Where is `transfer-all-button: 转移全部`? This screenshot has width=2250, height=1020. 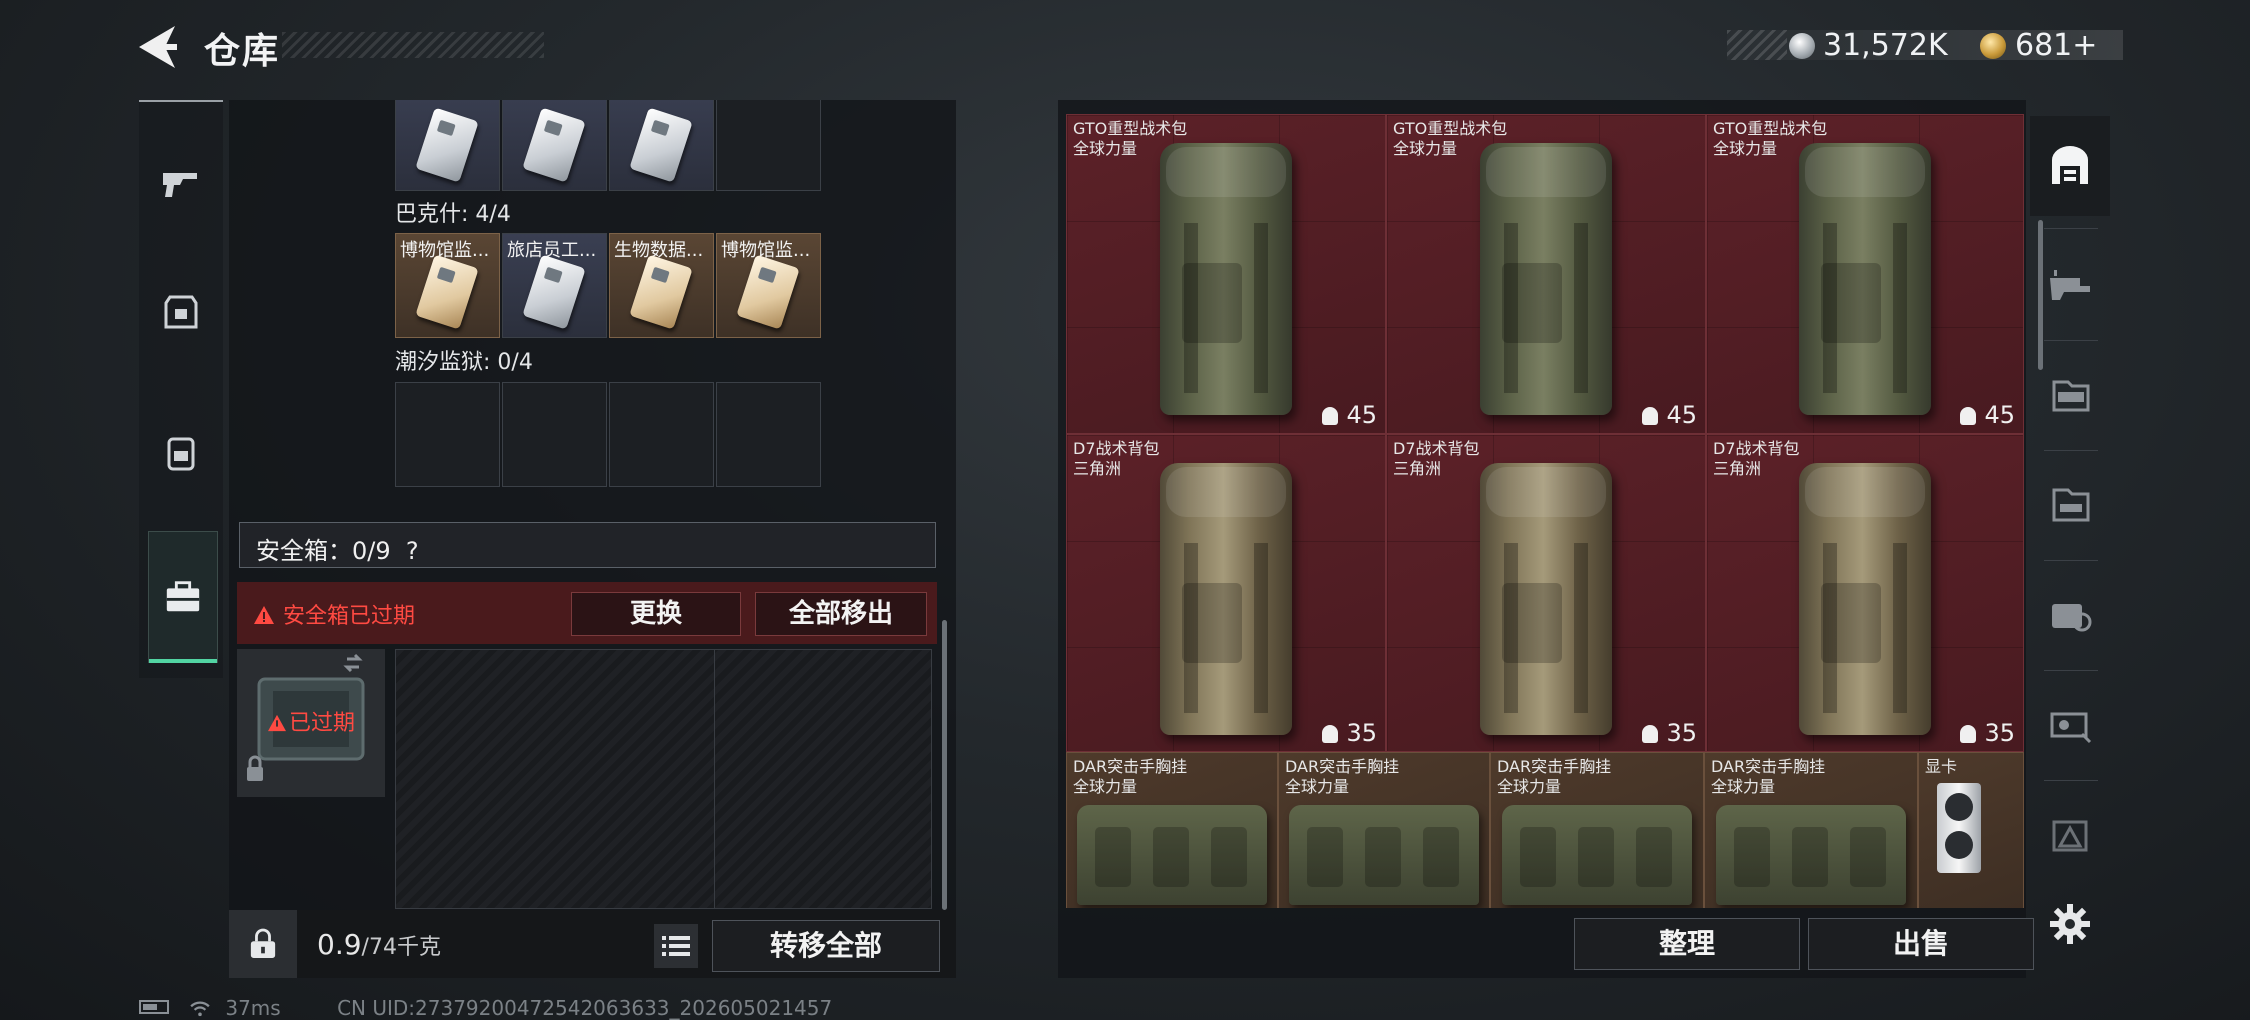 transfer-all-button: 转移全部 is located at coordinates (826, 946).